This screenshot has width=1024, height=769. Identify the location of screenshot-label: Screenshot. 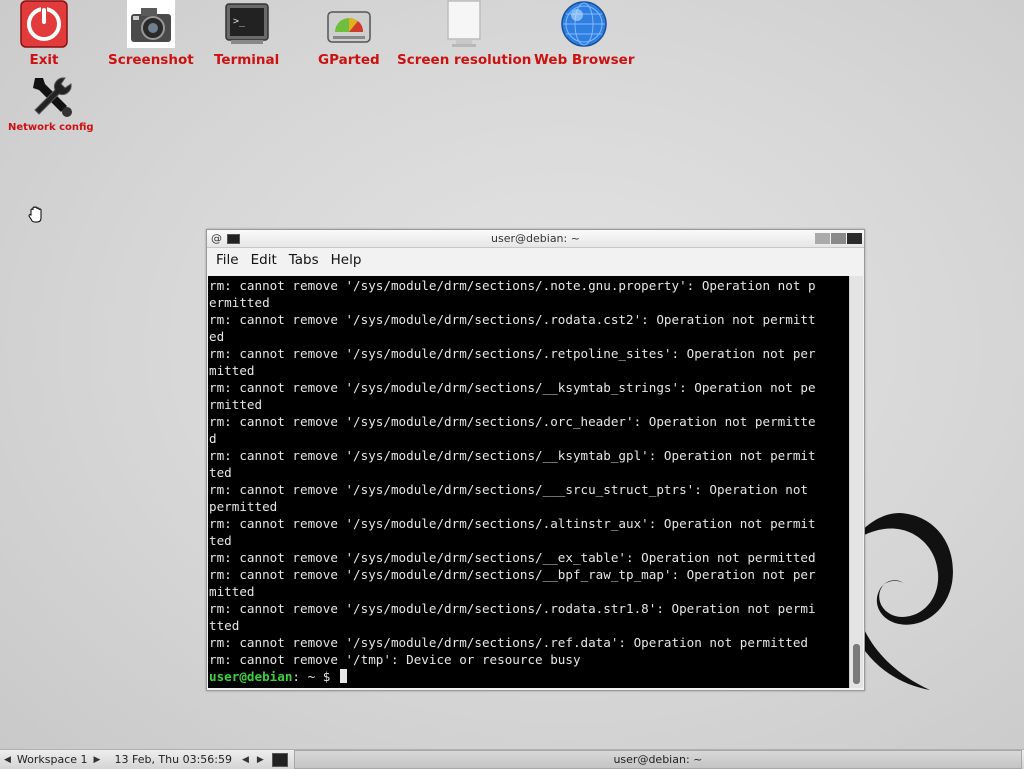
(151, 60).